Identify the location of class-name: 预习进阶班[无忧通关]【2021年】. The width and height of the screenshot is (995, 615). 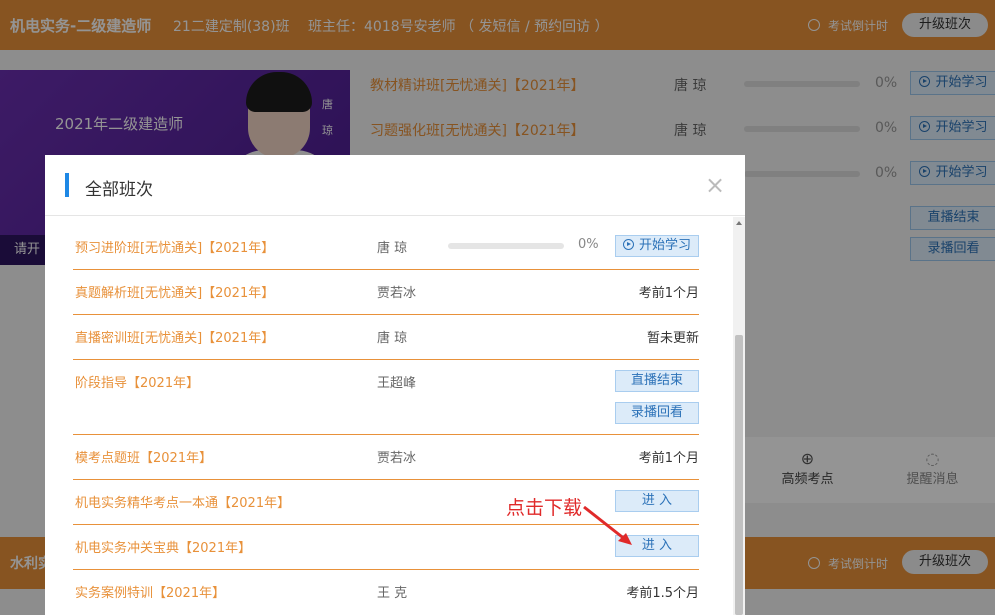
(174, 246).